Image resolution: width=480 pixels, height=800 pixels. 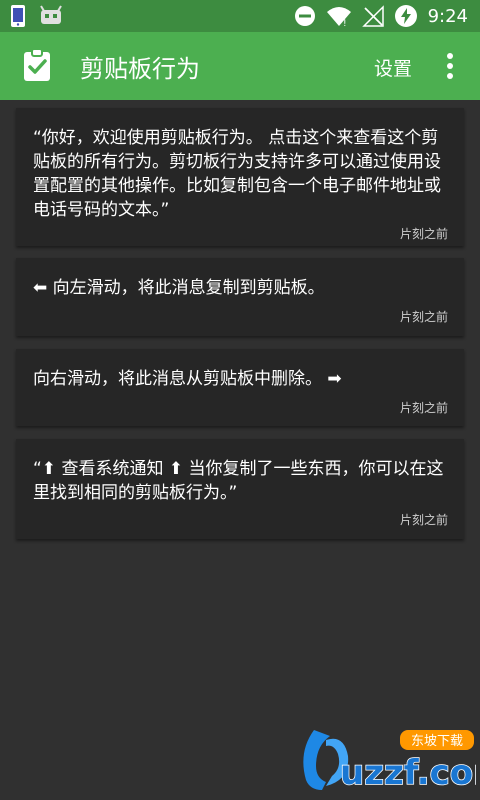 What do you see at coordinates (393, 67) in the screenshot?
I see `settings-button: 设置` at bounding box center [393, 67].